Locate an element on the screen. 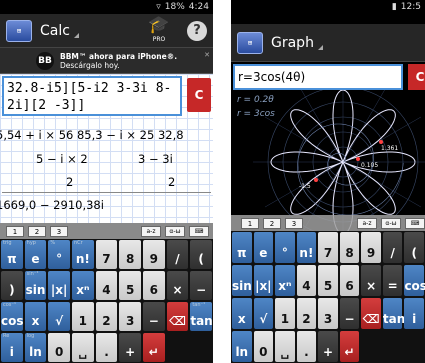 This screenshot has width=425, height=363. key-27: ln is located at coordinates (242, 346).